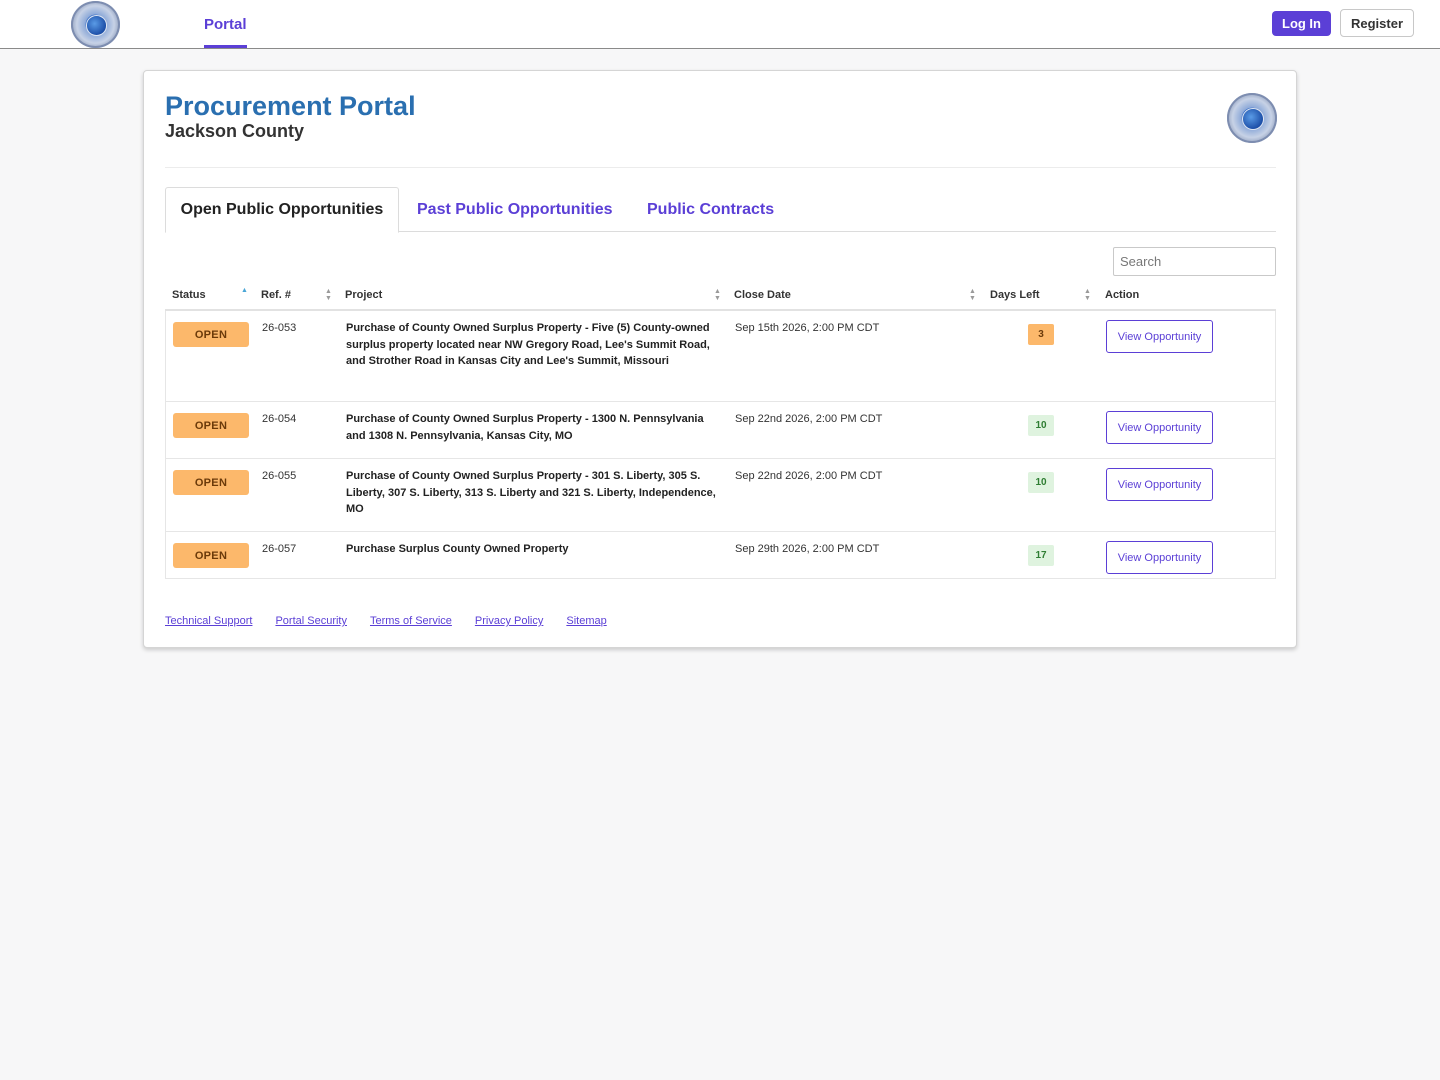 Image resolution: width=1440 pixels, height=1080 pixels. What do you see at coordinates (290, 106) in the screenshot?
I see `page-title: Procurement Portal` at bounding box center [290, 106].